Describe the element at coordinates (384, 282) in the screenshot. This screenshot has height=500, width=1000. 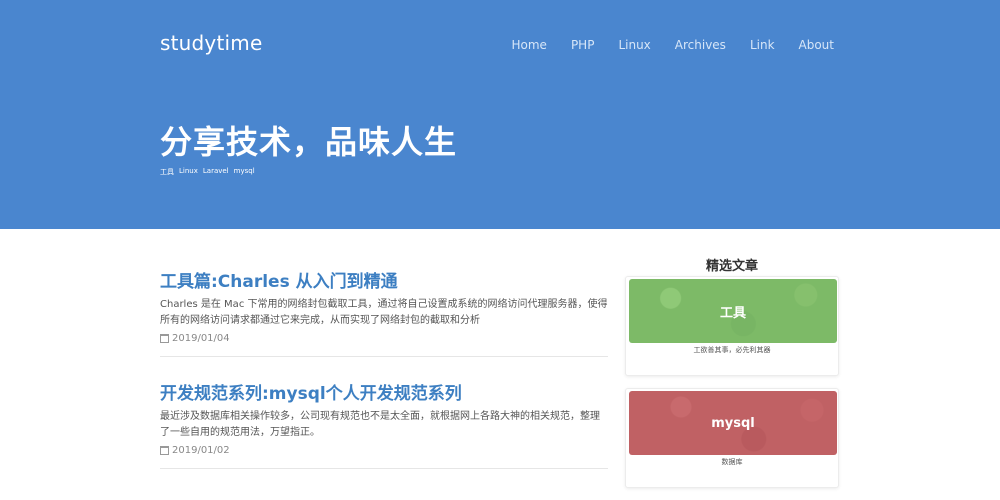
I see `post-title: 工具篇:Charles 从入门到精通` at that location.